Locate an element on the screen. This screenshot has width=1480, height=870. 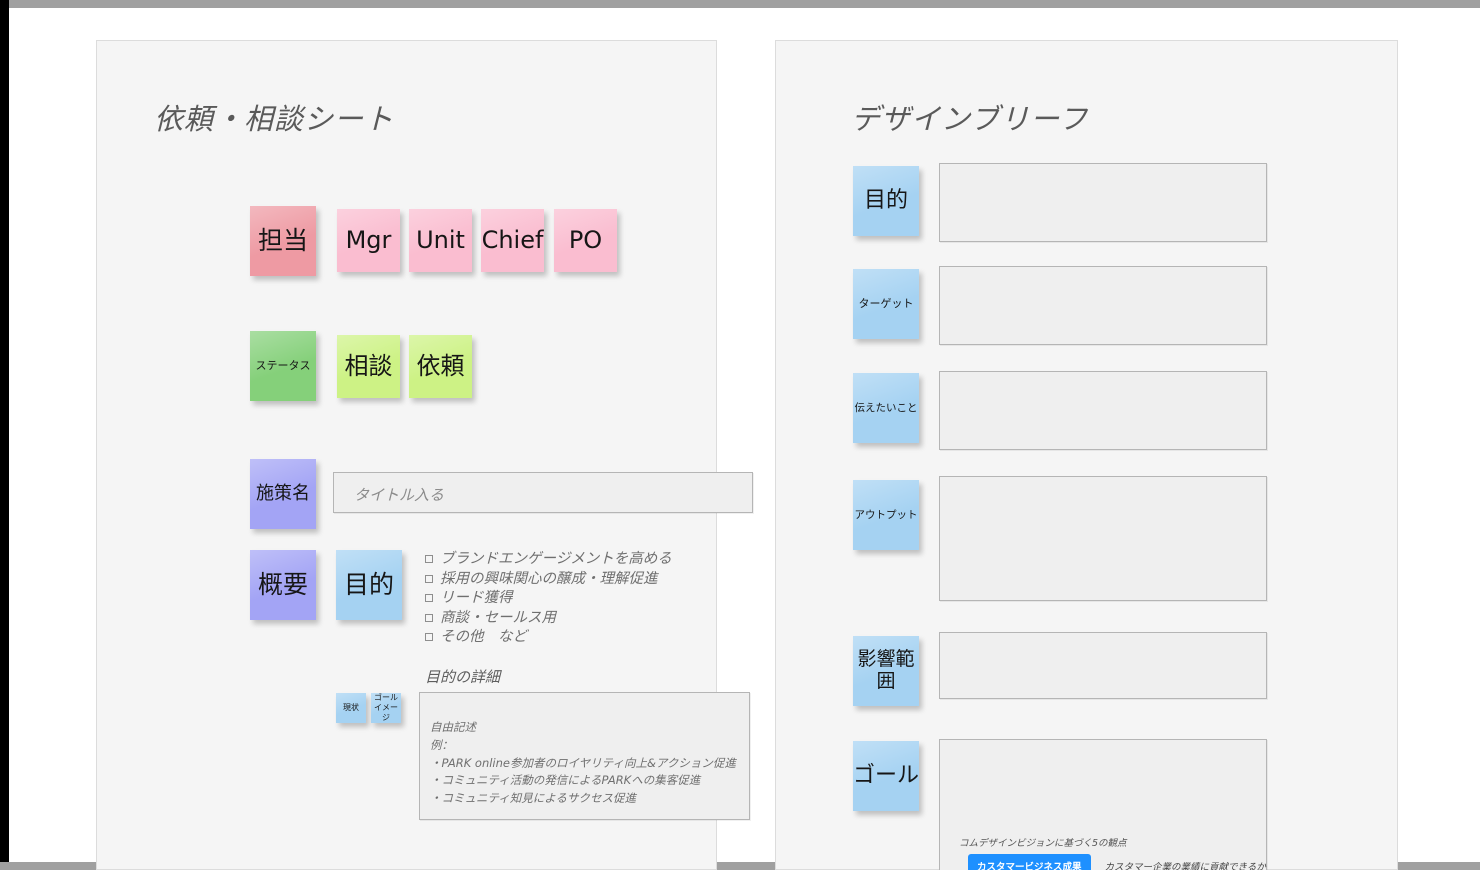
brief-message-textarea is located at coordinates (1103, 410).